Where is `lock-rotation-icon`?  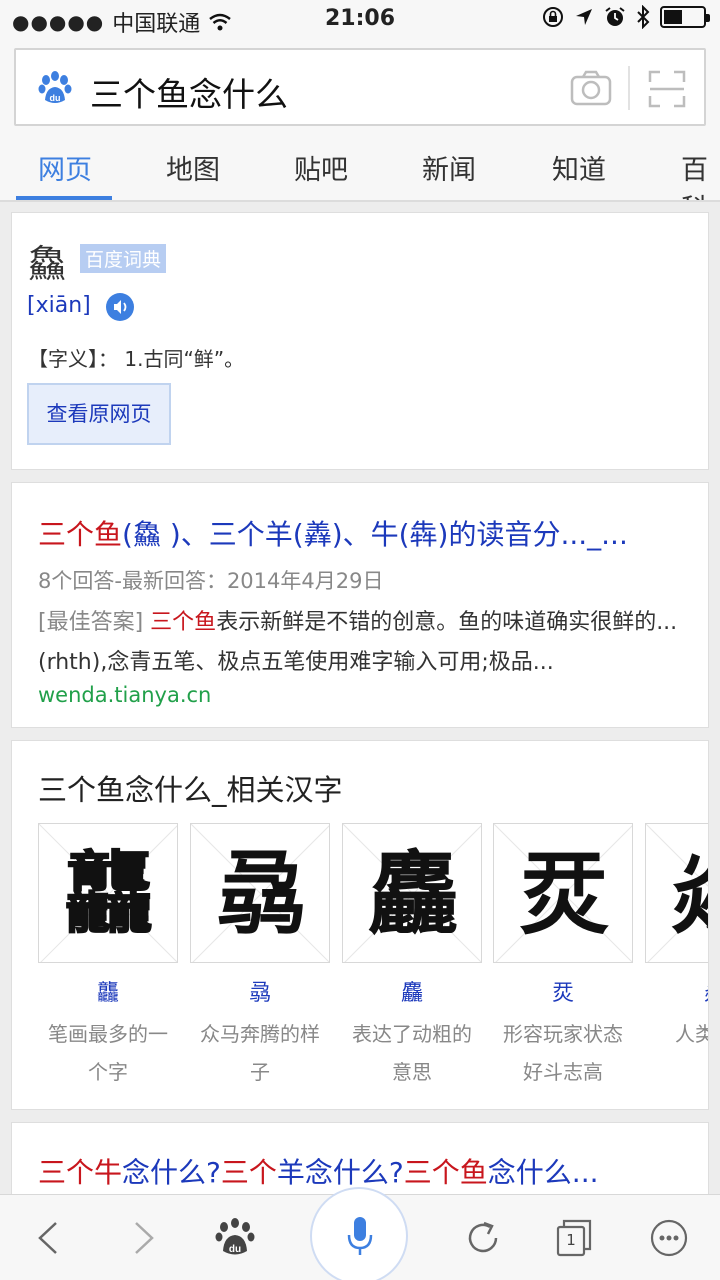
lock-rotation-icon is located at coordinates (553, 17).